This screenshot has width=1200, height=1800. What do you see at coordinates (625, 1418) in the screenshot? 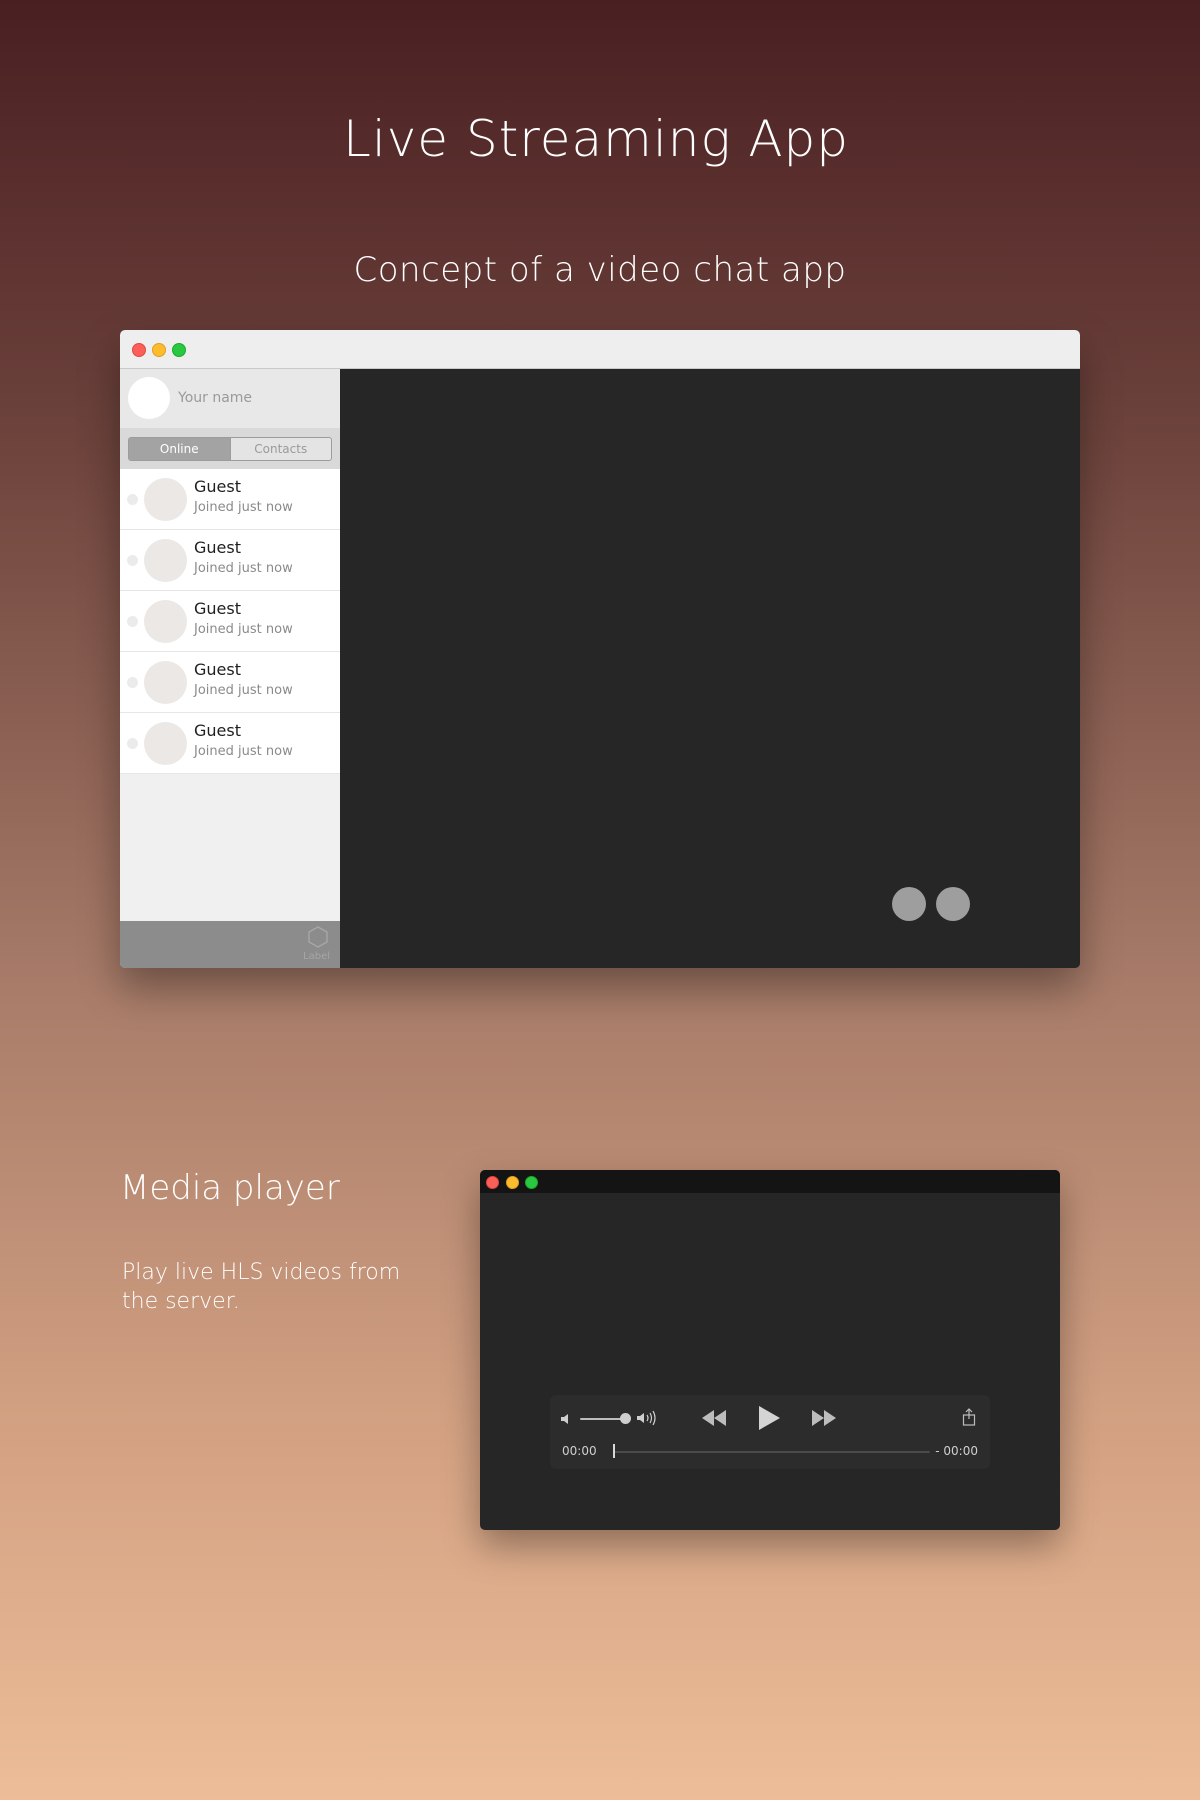
I see `volume-slider-knob` at bounding box center [625, 1418].